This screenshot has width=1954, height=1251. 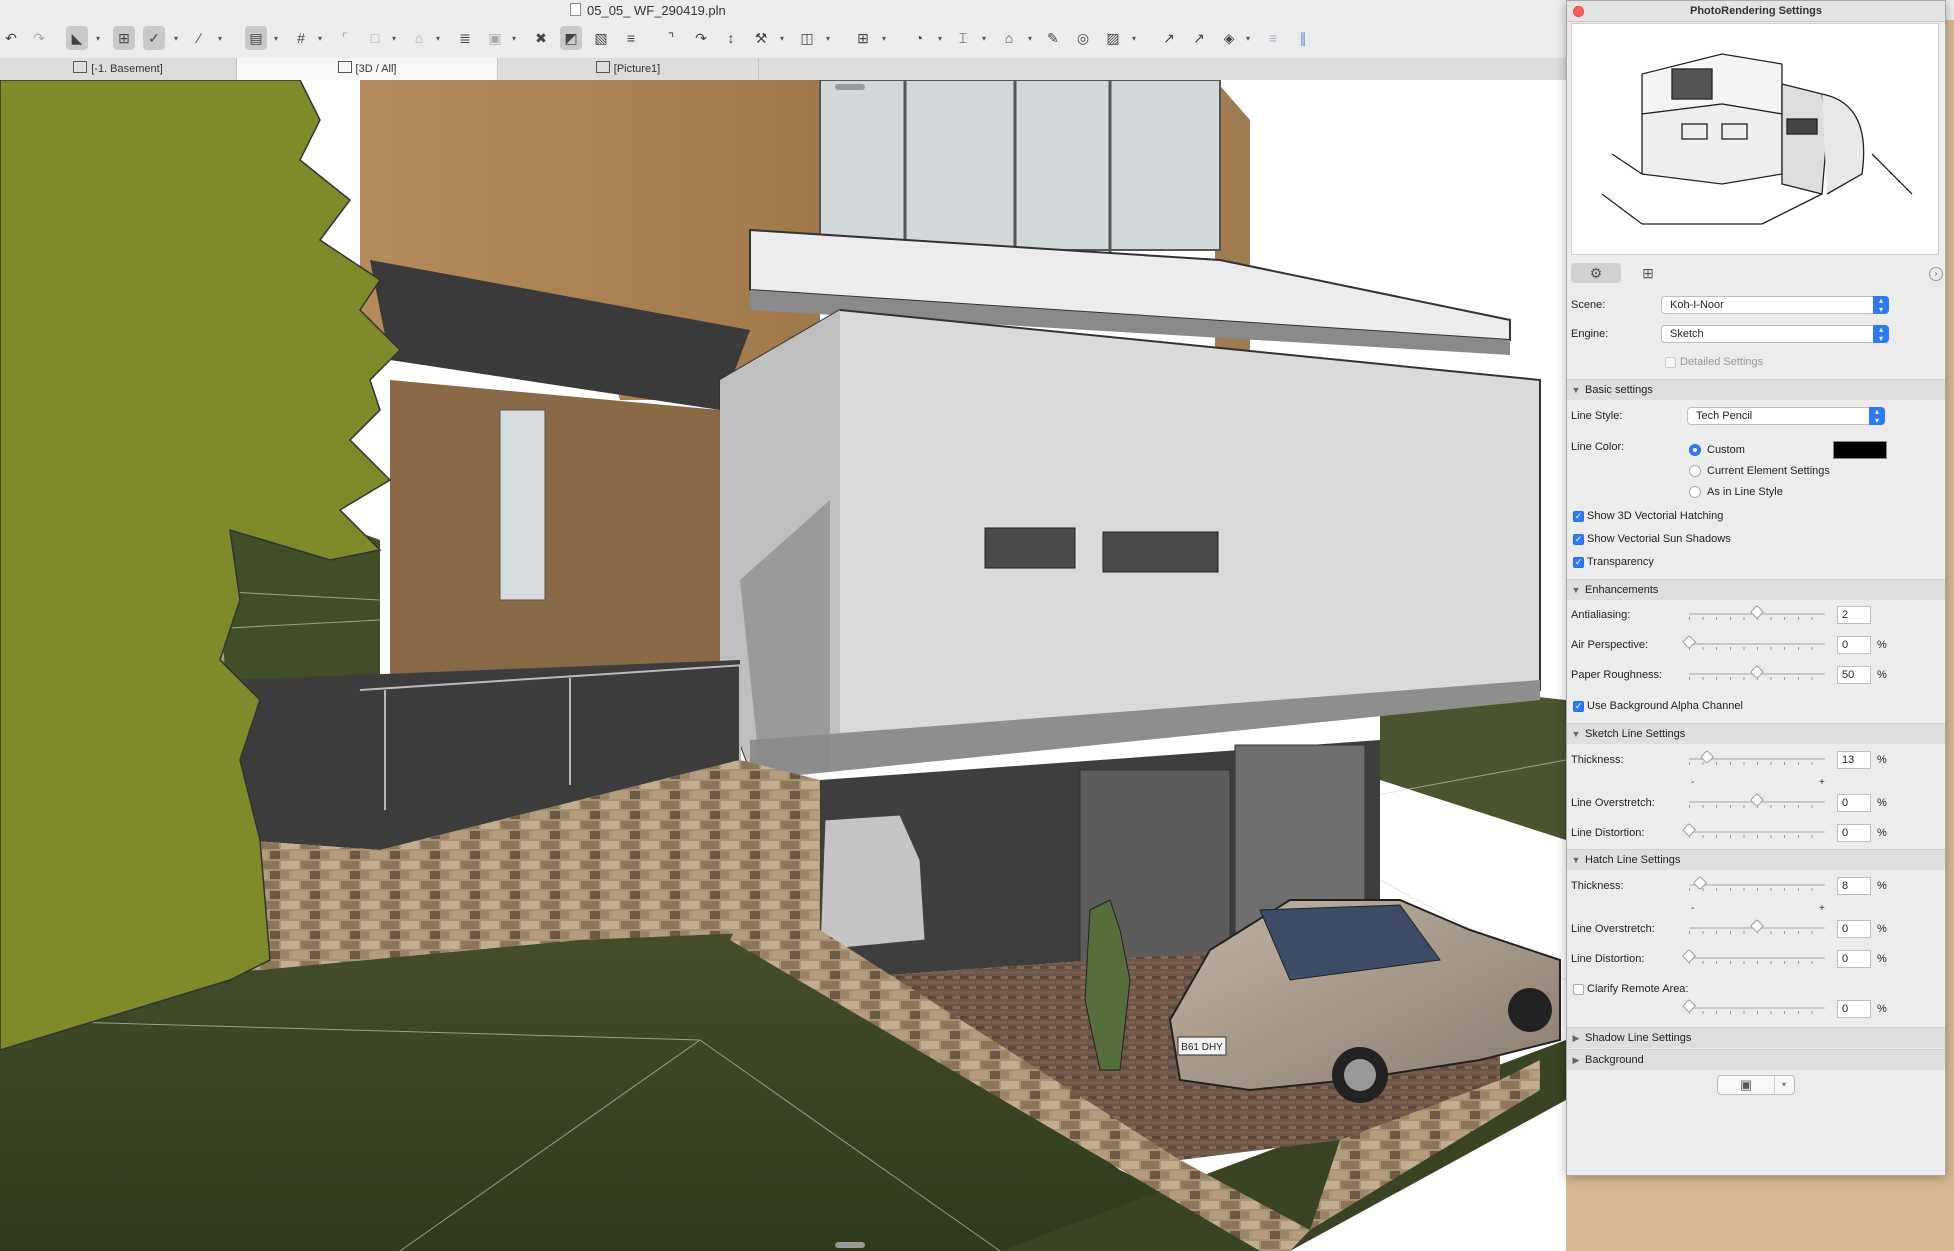 I want to click on pen-icon: ✎, so click(x=1053, y=38).